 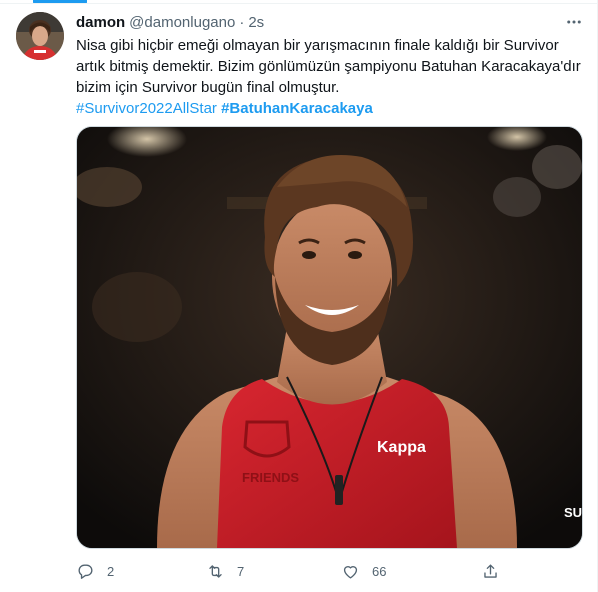 I want to click on more-icon, so click(x=574, y=22).